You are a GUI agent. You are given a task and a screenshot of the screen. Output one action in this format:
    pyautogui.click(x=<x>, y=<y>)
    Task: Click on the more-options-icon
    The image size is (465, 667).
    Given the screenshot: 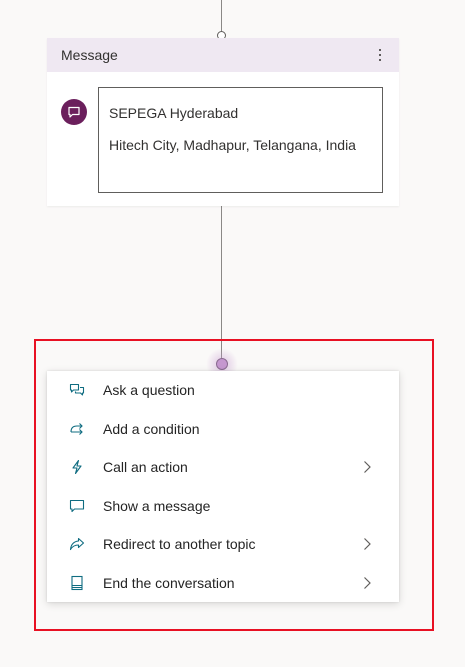 What is the action you would take?
    pyautogui.click(x=380, y=55)
    